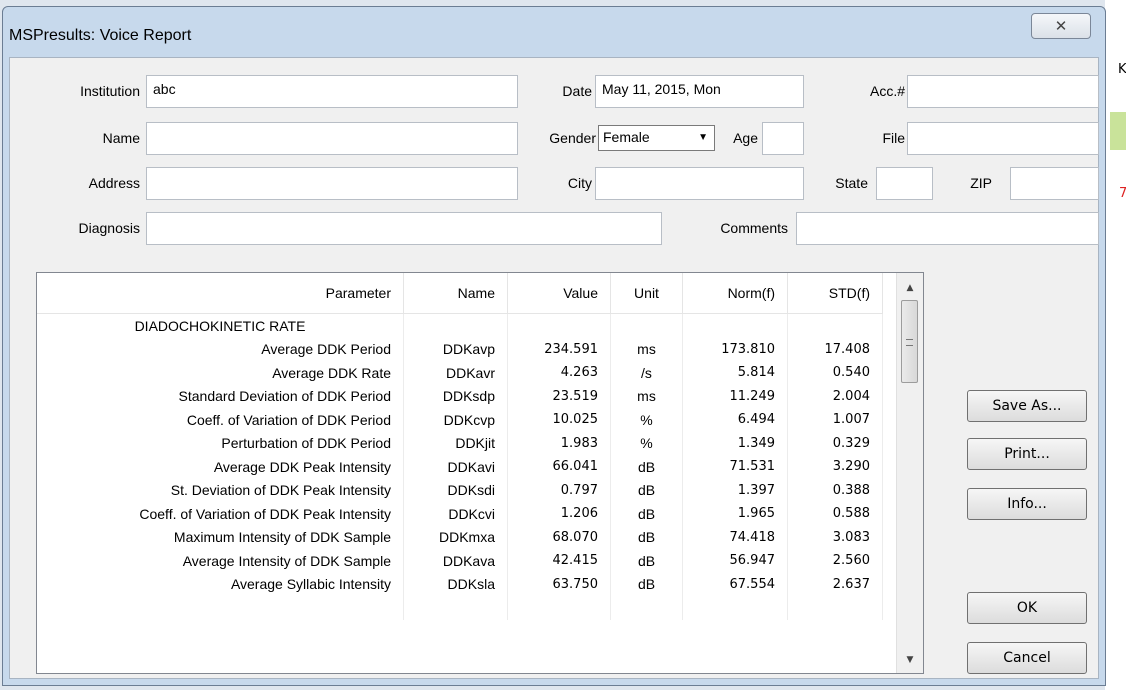 Image resolution: width=1126 pixels, height=690 pixels. Describe the element at coordinates (947, 228) in the screenshot. I see `comments-field` at that location.